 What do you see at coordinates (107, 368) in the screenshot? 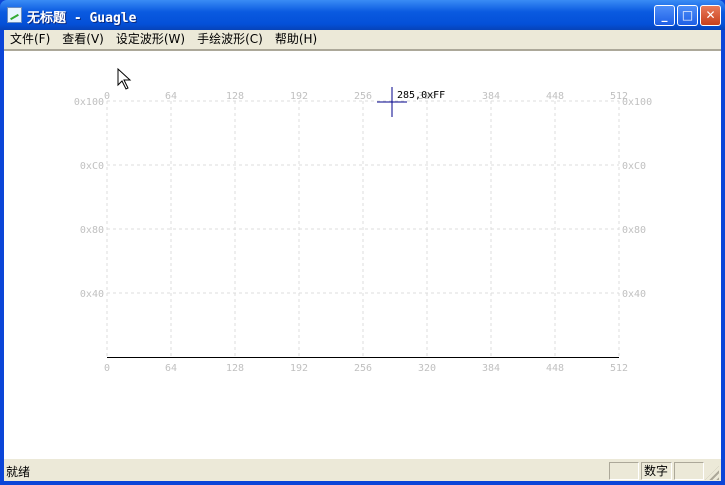
I see `x-tick-label-bottom: 0` at bounding box center [107, 368].